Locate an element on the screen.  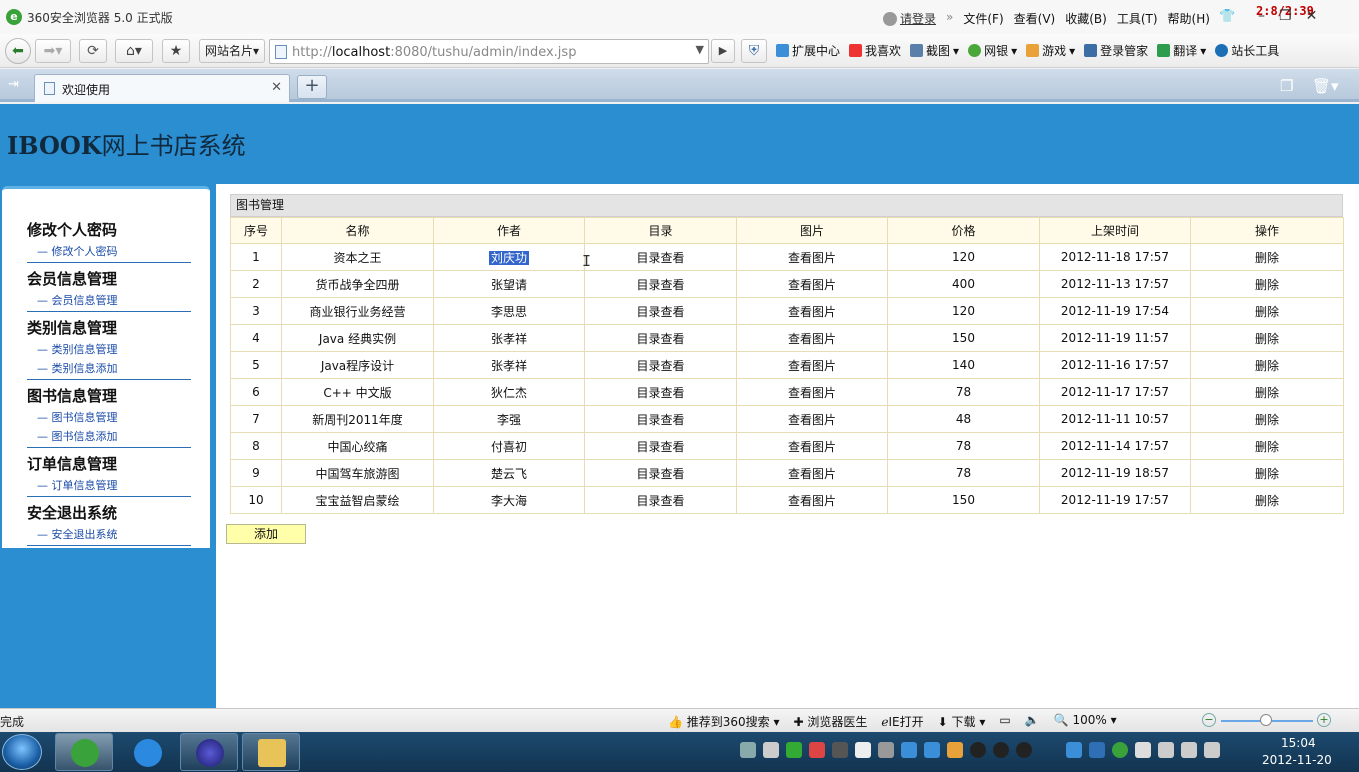
sidebar-link-order-management: 订单信息管理 is located at coordinates (109, 485).